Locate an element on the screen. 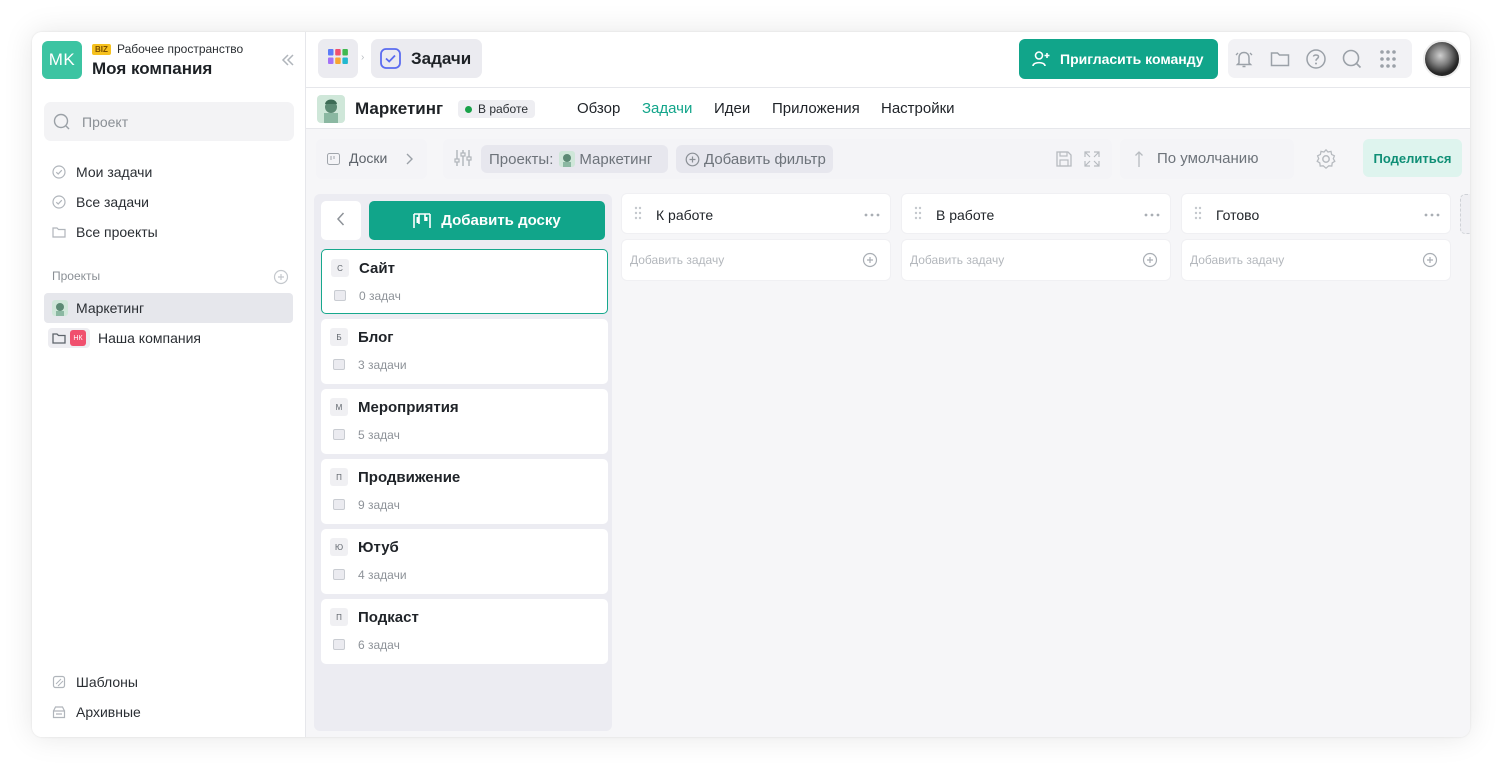 The image size is (1502, 769). templates-icon is located at coordinates (60, 682).